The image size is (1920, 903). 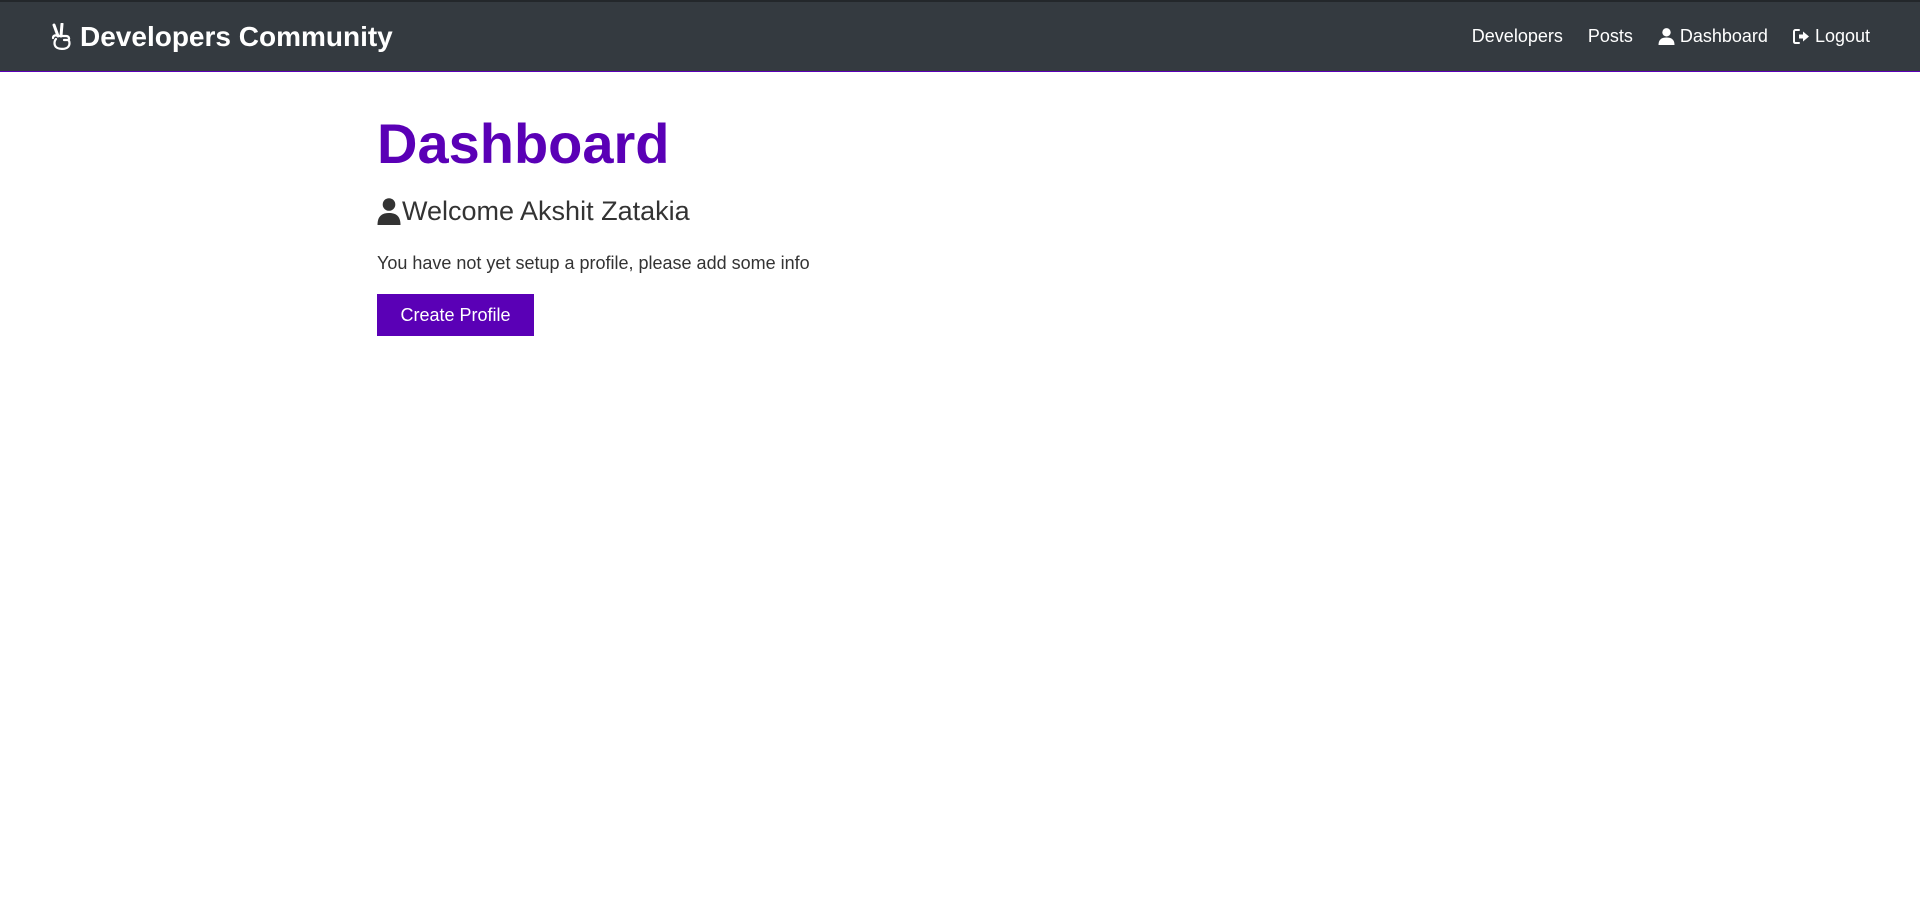 What do you see at coordinates (1801, 36) in the screenshot?
I see `sign-out-icon` at bounding box center [1801, 36].